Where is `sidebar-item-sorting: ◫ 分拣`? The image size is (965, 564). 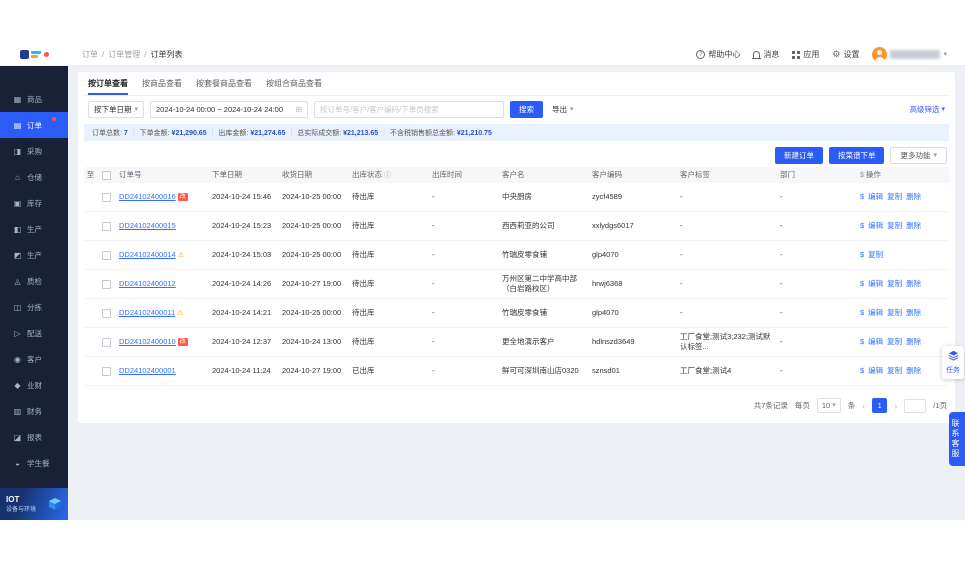
sidebar-item-sorting: ◫ 分拣 is located at coordinates (34, 307).